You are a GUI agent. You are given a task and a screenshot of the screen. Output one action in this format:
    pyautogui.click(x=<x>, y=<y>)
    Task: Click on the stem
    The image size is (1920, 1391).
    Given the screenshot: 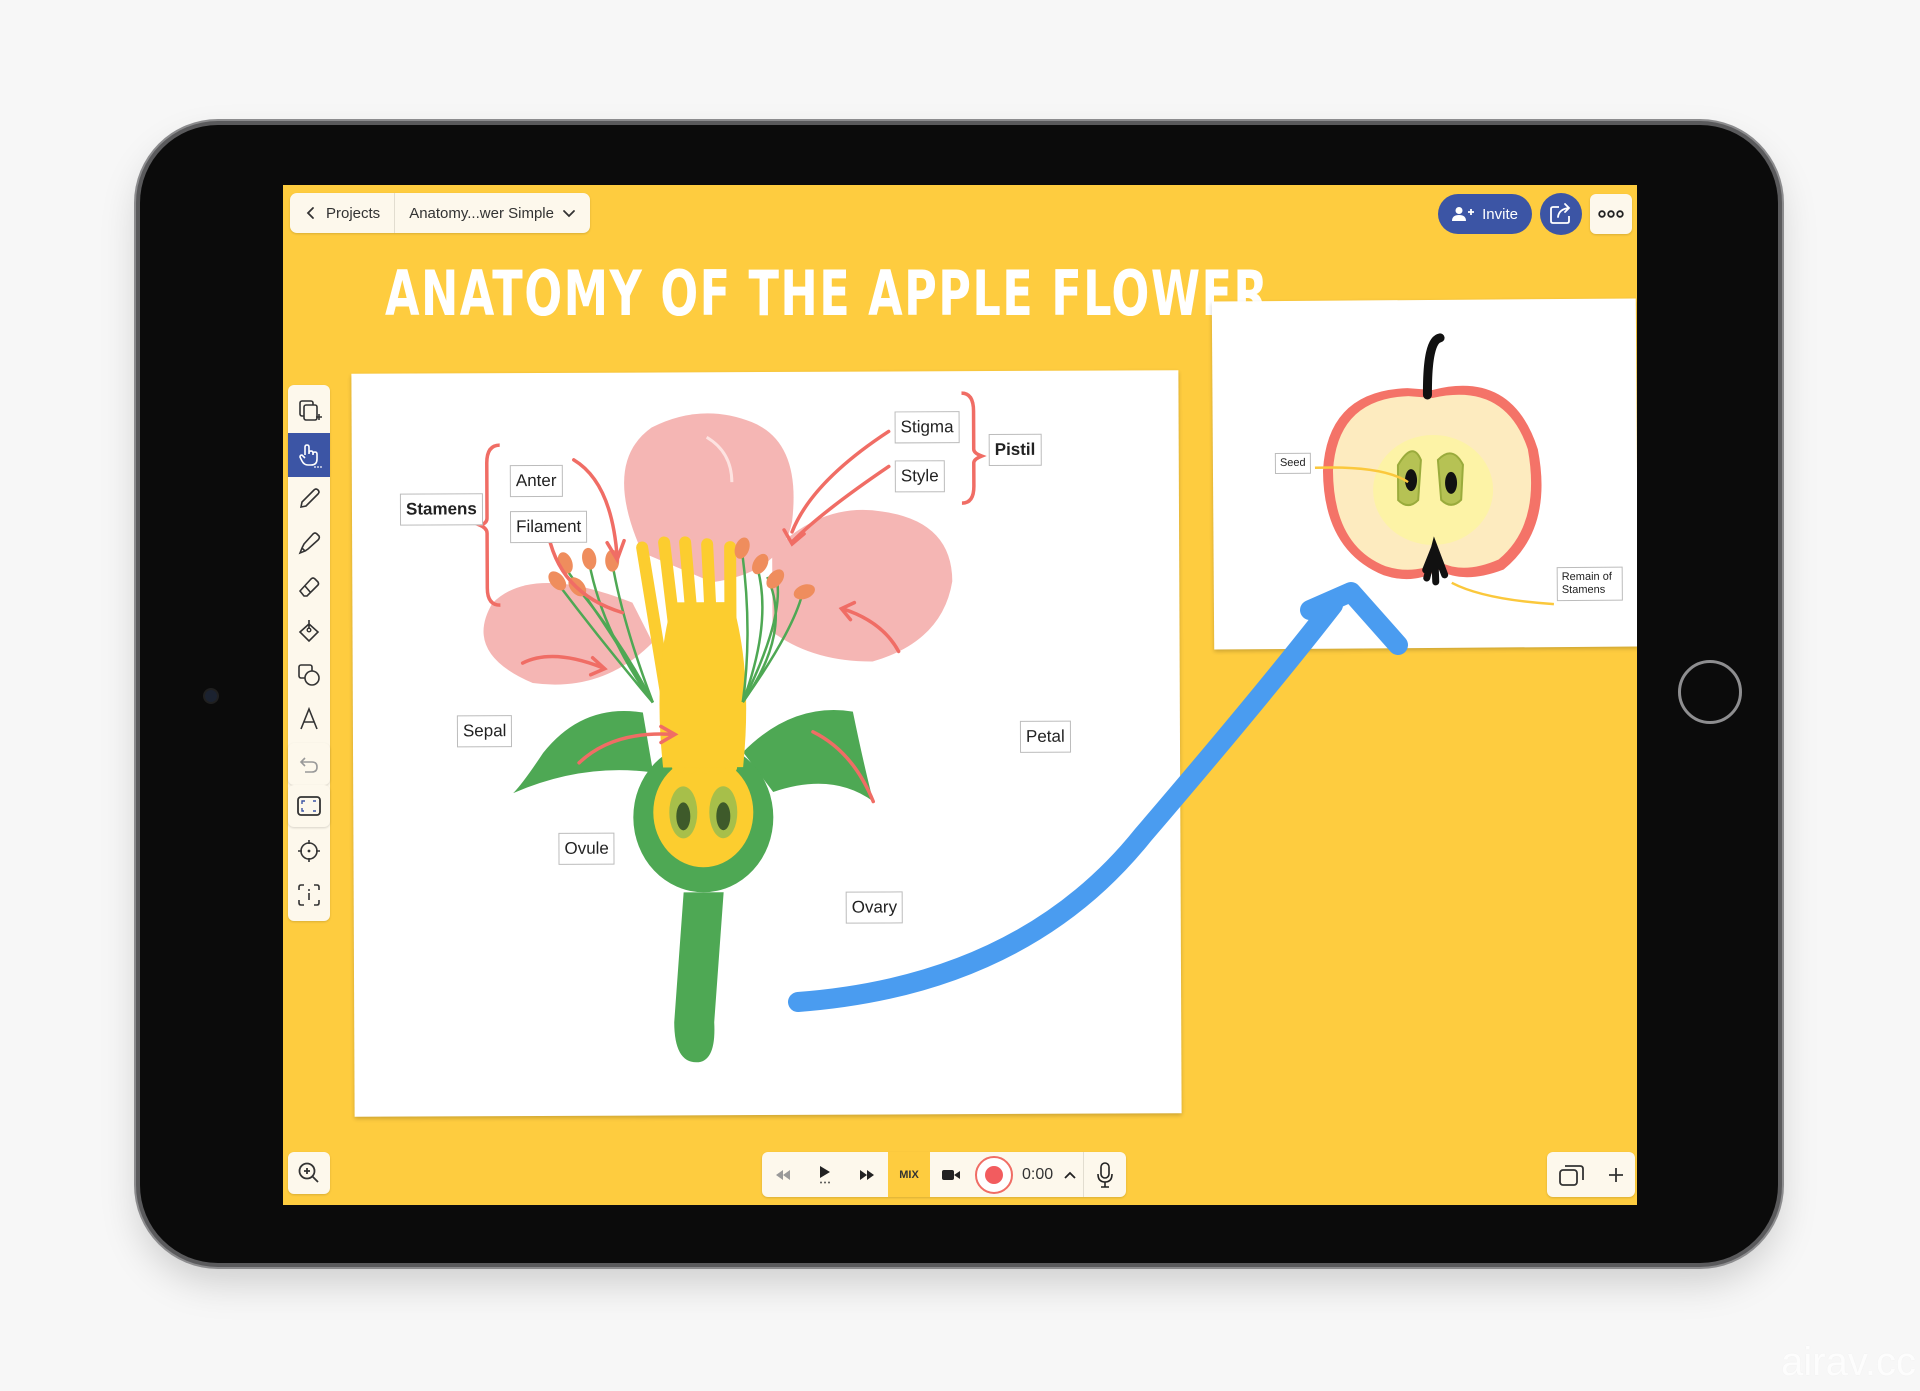 What is the action you would take?
    pyautogui.click(x=699, y=977)
    